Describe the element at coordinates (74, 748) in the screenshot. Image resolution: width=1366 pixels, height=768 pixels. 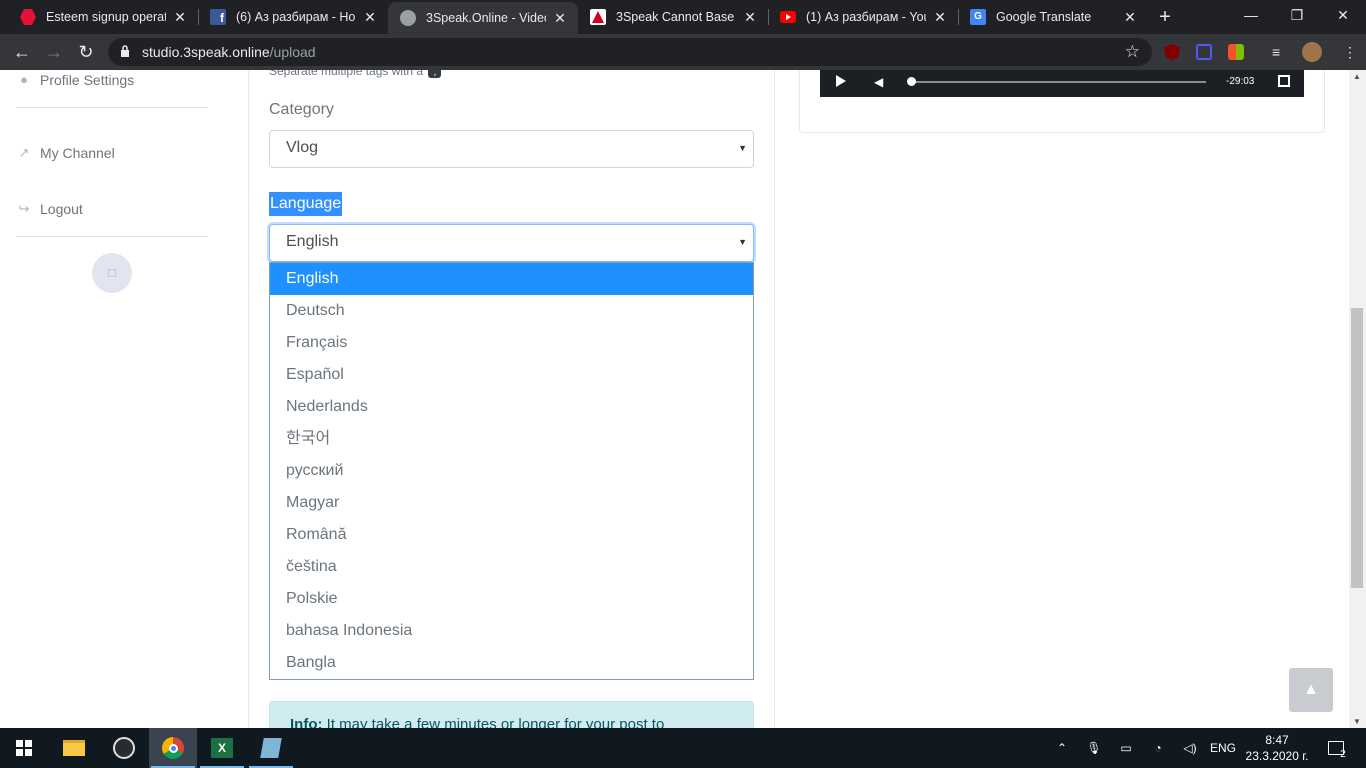
I see `file-explorer-icon` at that location.